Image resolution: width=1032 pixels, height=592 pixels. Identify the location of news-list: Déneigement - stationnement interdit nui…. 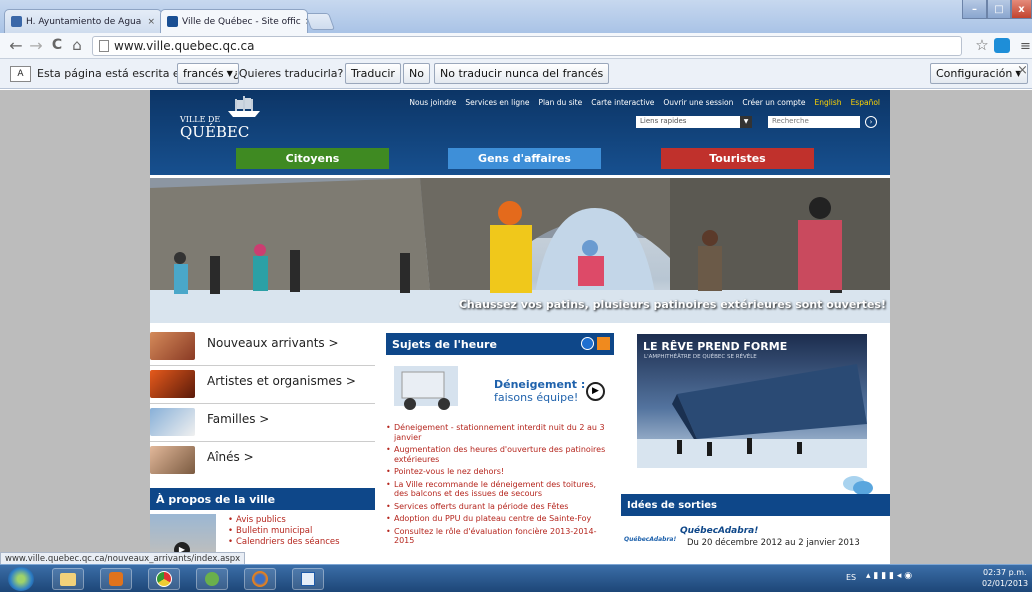
(498, 486).